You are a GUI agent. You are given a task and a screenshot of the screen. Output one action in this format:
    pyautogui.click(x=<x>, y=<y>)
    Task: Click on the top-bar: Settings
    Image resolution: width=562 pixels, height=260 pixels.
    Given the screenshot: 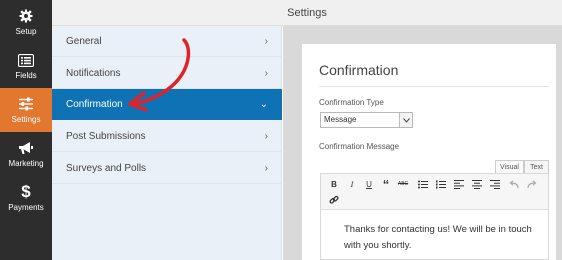 What is the action you would take?
    pyautogui.click(x=307, y=13)
    